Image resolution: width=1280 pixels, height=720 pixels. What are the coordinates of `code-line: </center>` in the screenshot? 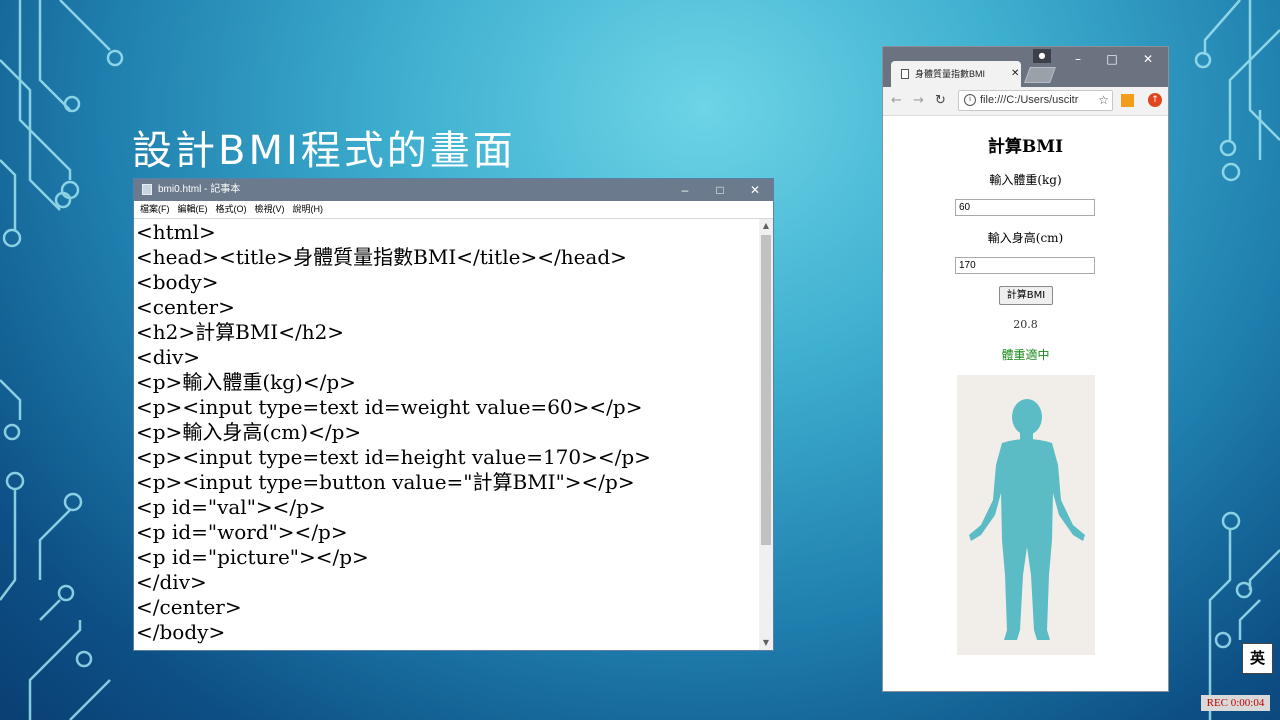 It's located at (189, 607).